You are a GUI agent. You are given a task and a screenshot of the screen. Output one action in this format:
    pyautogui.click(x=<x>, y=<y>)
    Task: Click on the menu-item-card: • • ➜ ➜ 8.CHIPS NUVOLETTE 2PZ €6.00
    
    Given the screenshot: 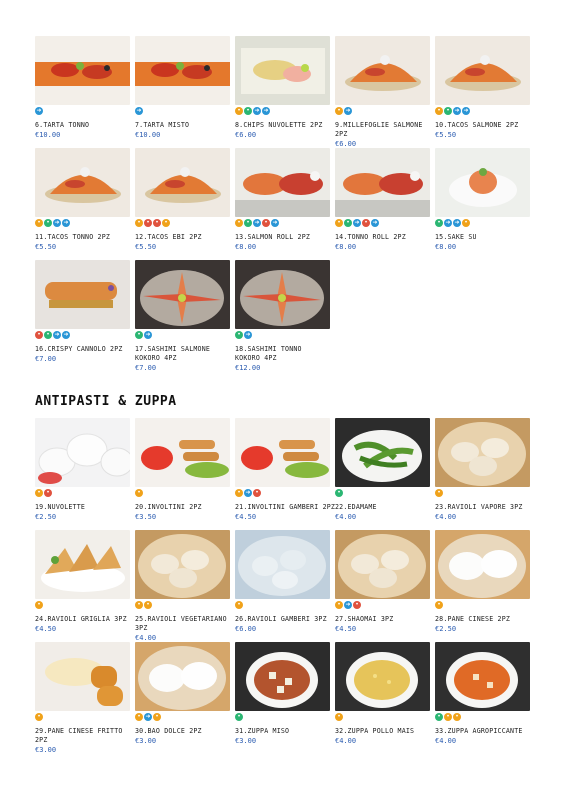 What is the action you would take?
    pyautogui.click(x=282, y=92)
    